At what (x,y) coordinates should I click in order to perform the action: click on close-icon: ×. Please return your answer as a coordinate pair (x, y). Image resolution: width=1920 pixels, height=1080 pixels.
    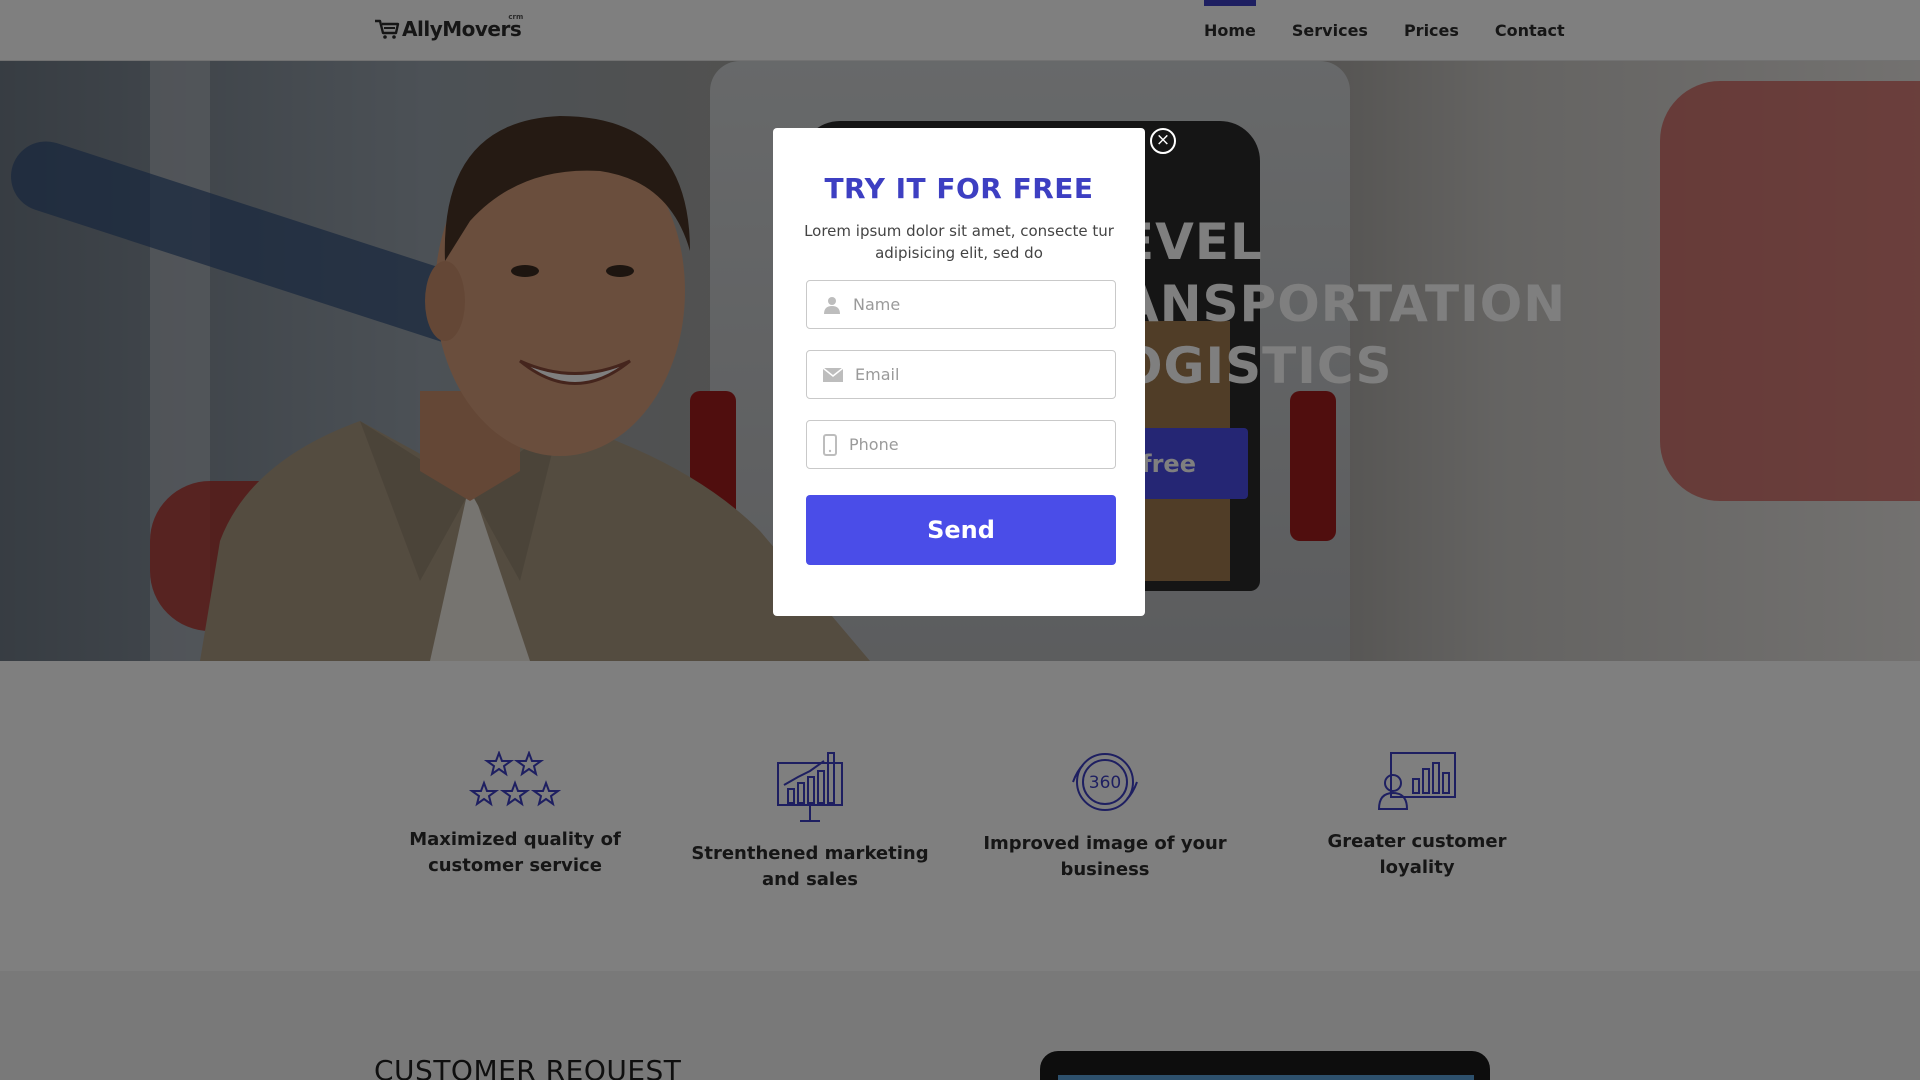
    Looking at the image, I should click on (1163, 141).